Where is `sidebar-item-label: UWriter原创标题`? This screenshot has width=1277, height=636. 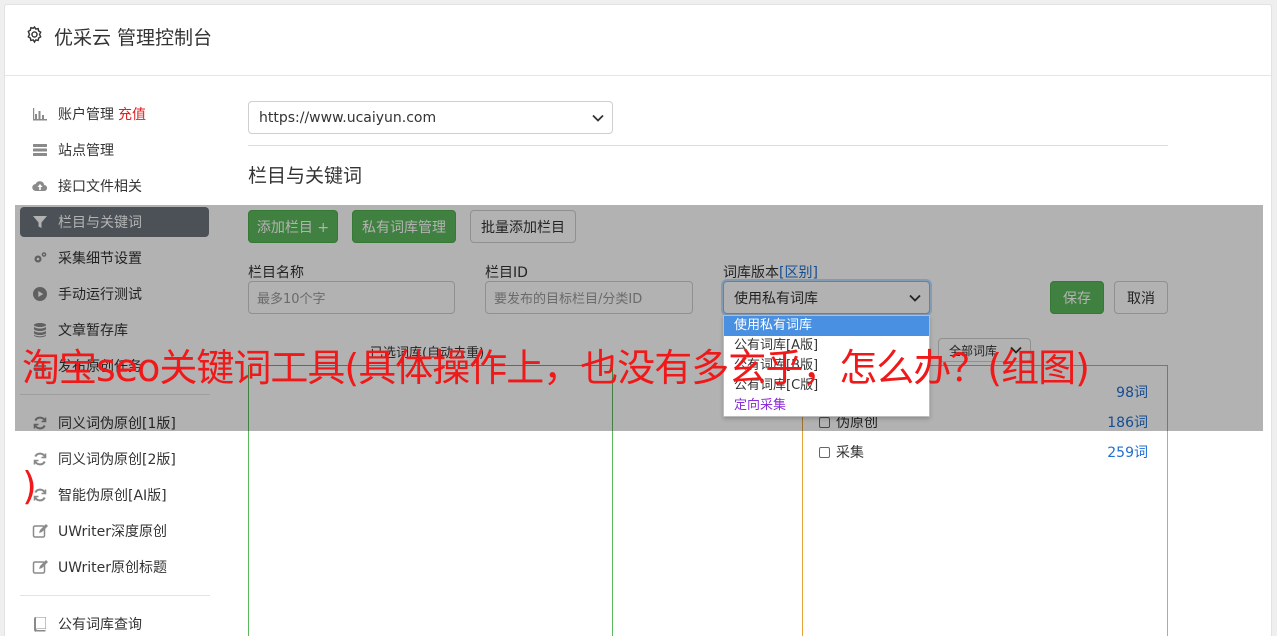 sidebar-item-label: UWriter原创标题 is located at coordinates (112, 568).